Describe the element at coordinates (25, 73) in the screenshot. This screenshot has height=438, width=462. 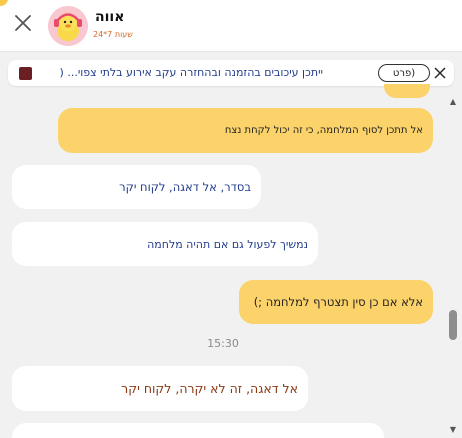
I see `notice-flag-icon` at that location.